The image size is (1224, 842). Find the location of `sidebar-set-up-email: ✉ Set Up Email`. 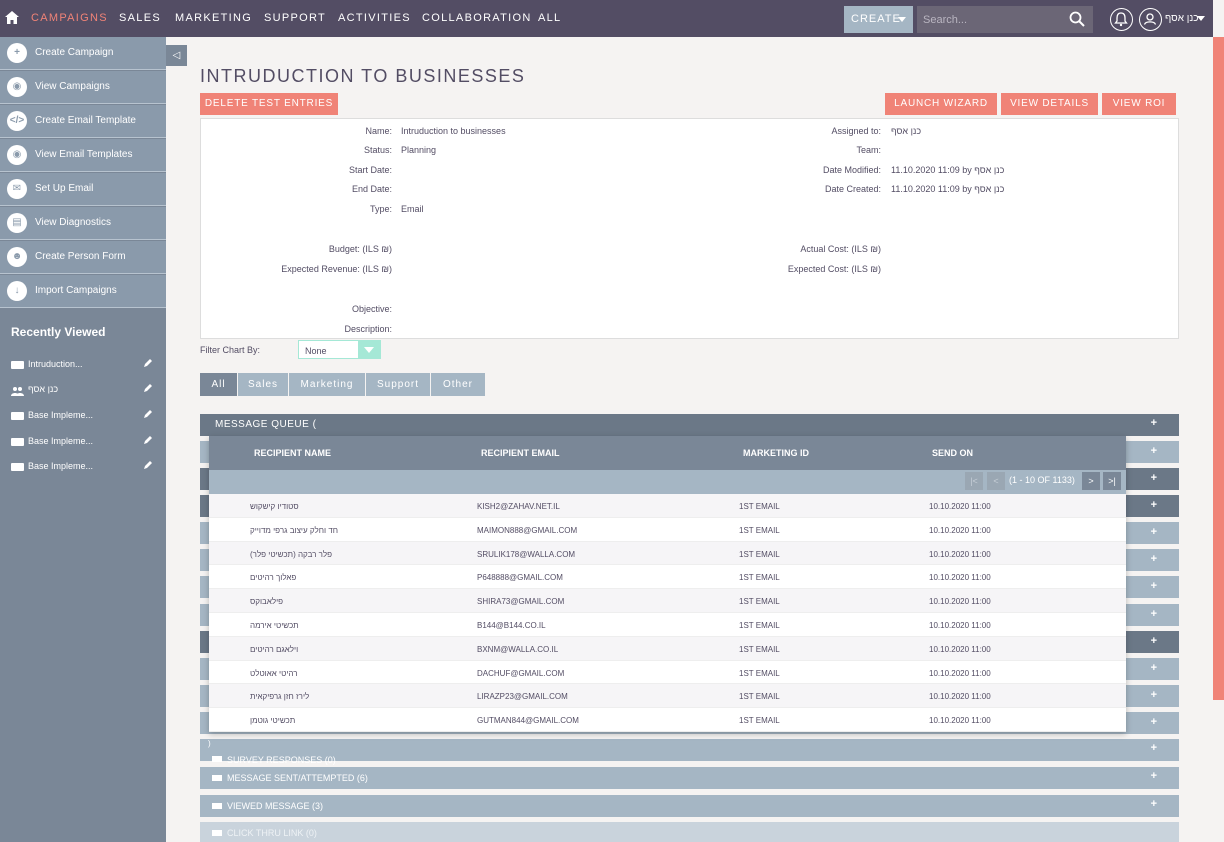

sidebar-set-up-email: ✉ Set Up Email is located at coordinates (83, 189).